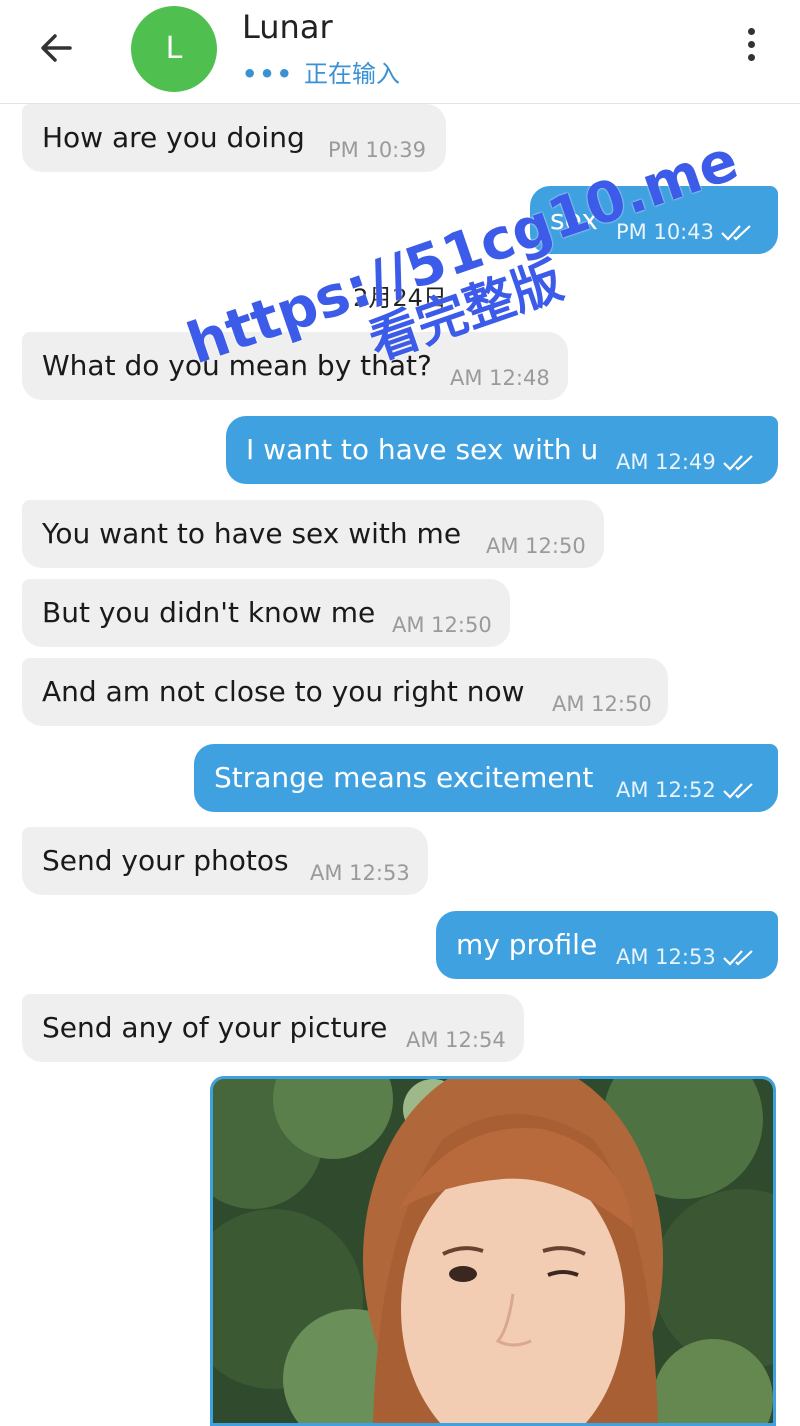  Describe the element at coordinates (687, 790) in the screenshot. I see `message-time: AM 12:52` at that location.